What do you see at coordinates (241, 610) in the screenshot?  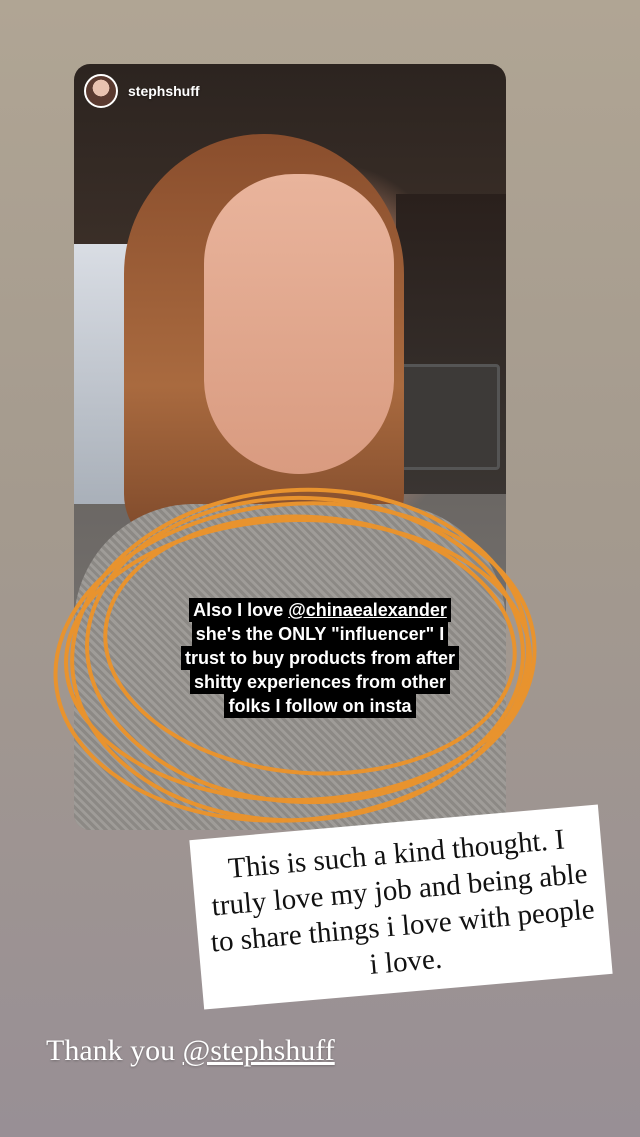 I see `caption-text: Also I love` at bounding box center [241, 610].